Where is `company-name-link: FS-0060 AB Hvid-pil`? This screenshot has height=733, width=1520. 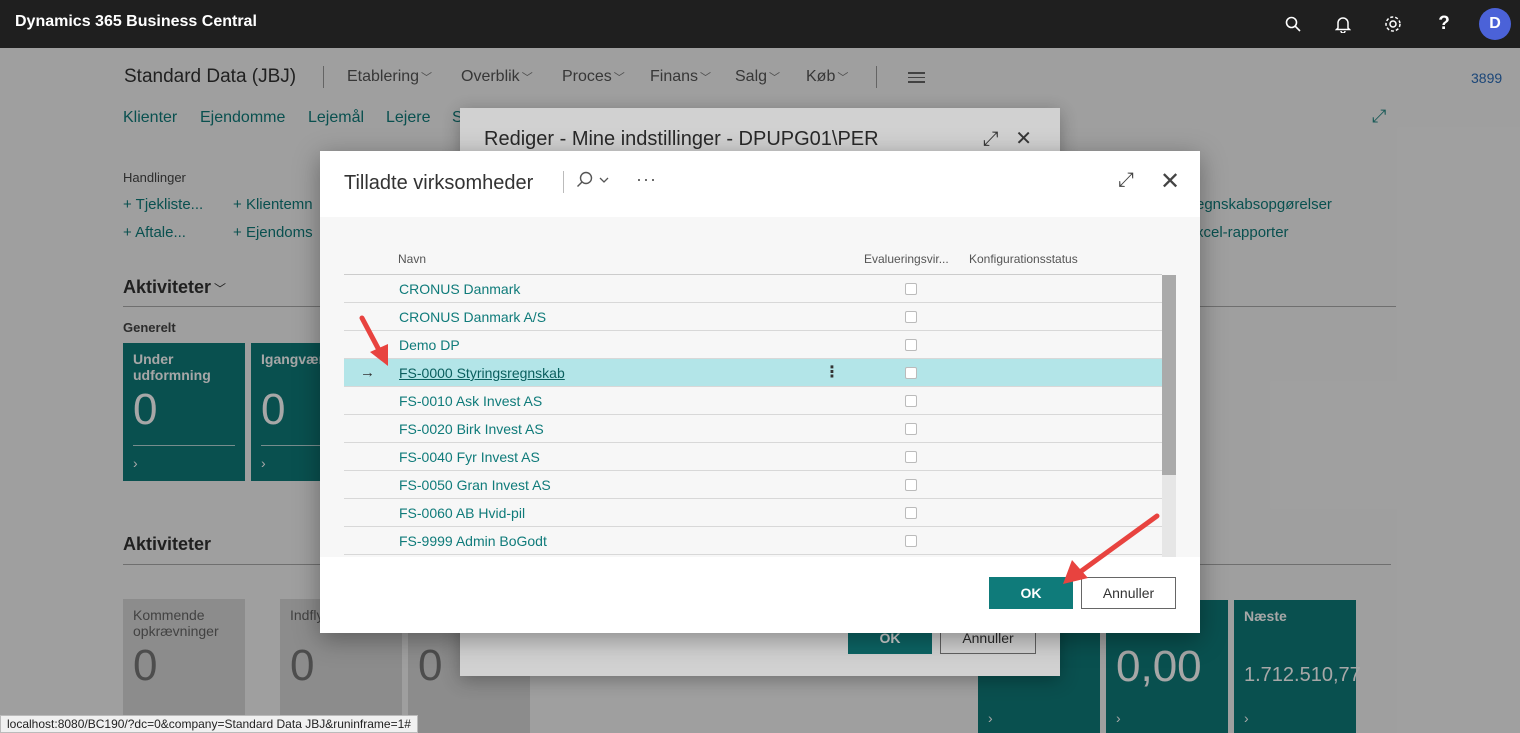
company-name-link: FS-0060 AB Hvid-pil is located at coordinates (462, 513).